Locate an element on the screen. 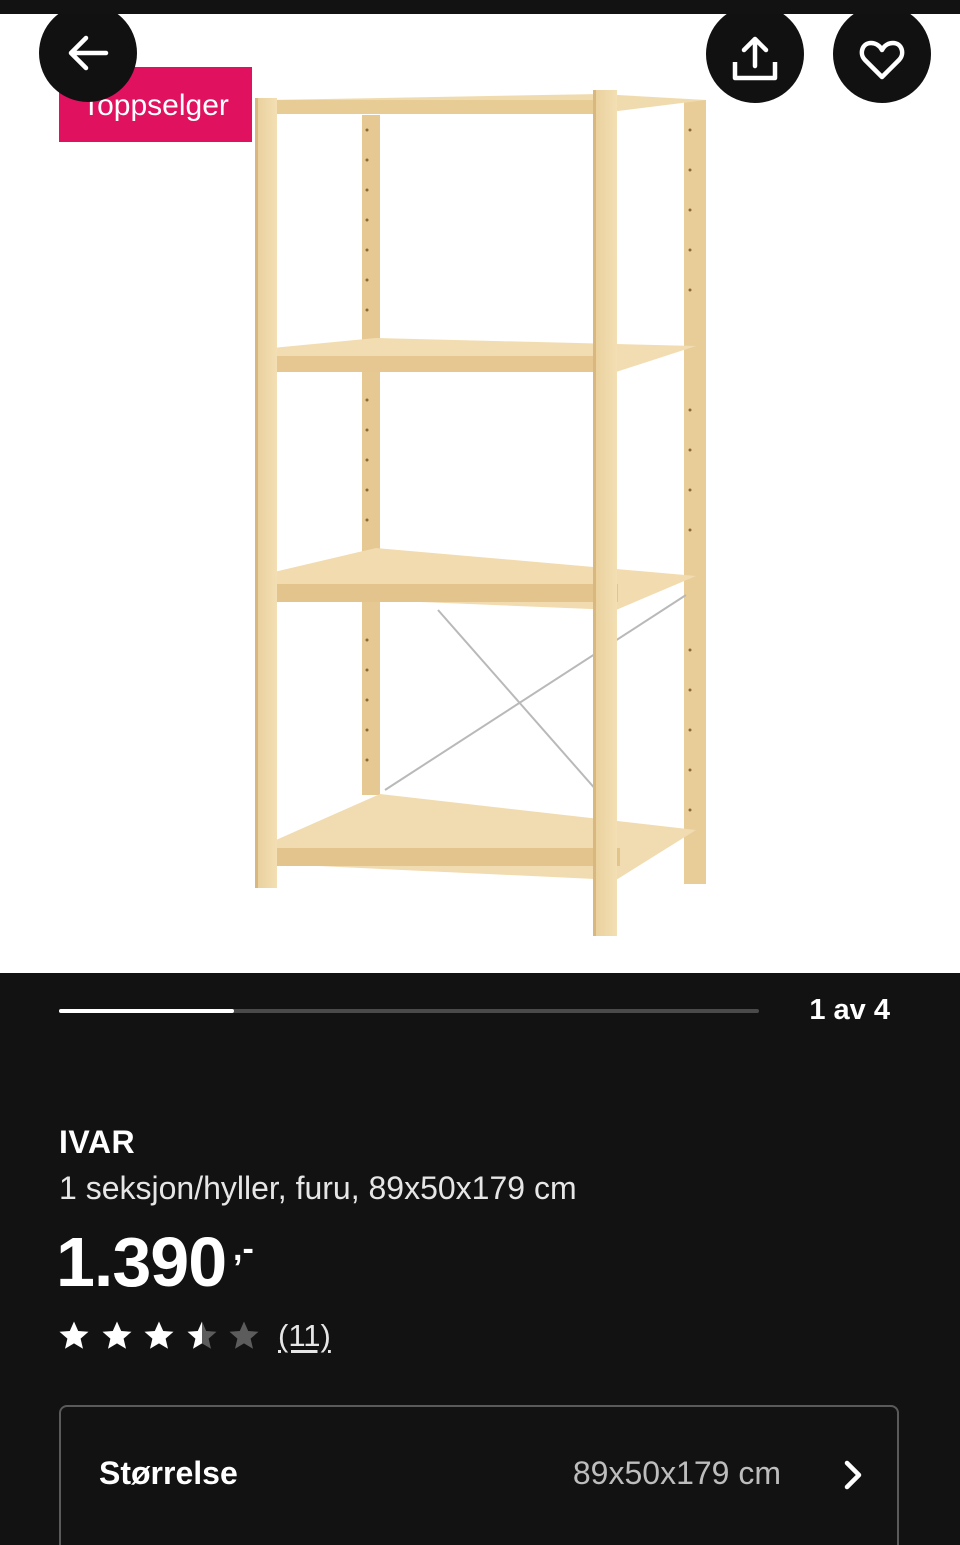 This screenshot has height=1545, width=960. gallery-progress-bar is located at coordinates (409, 1011).